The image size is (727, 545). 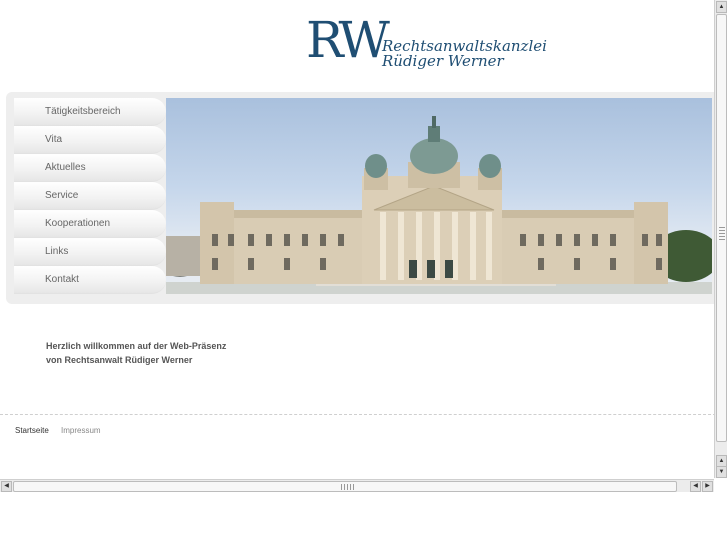 I want to click on scroll-down-button: ▼, so click(x=721, y=472).